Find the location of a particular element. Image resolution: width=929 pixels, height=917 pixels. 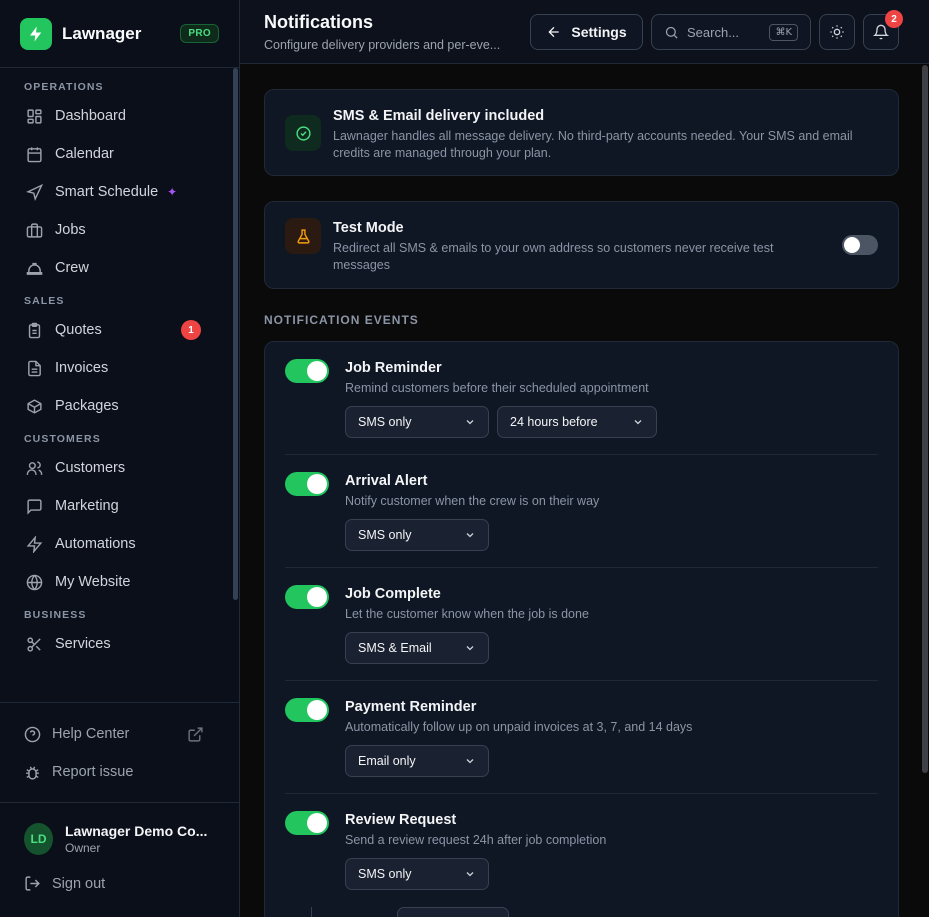

users-icon is located at coordinates (34, 467).